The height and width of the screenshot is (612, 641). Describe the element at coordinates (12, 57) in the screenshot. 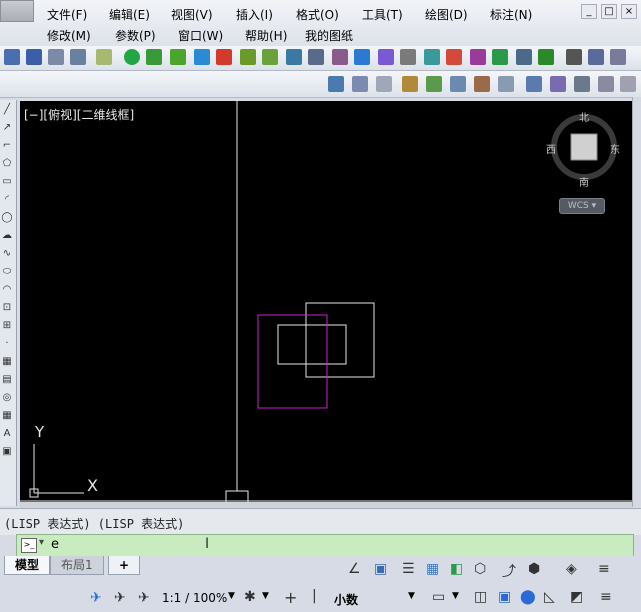

I see `new-icon` at that location.